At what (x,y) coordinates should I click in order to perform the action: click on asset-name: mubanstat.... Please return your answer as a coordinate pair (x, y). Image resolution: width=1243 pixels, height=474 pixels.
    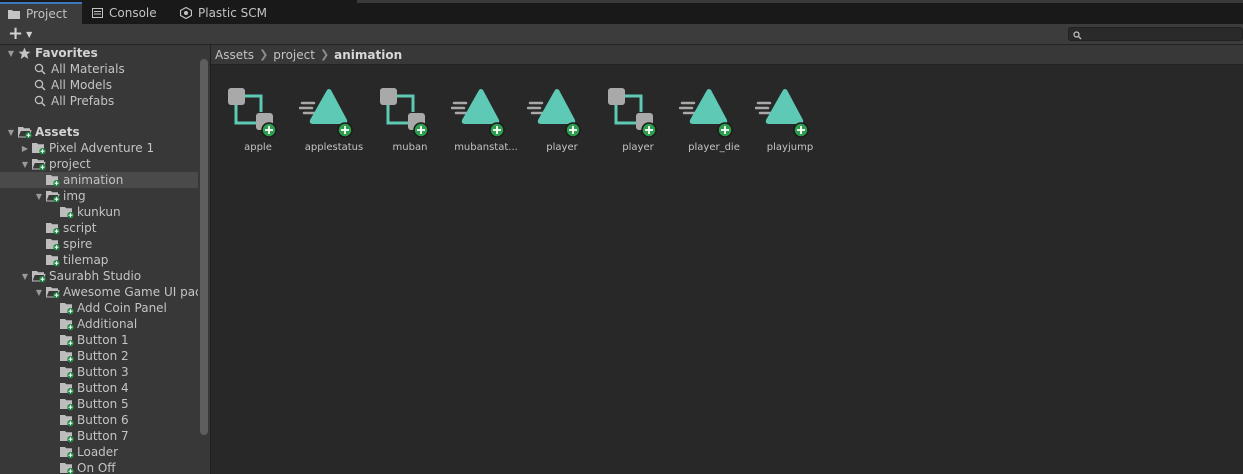
    Looking at the image, I should click on (486, 147).